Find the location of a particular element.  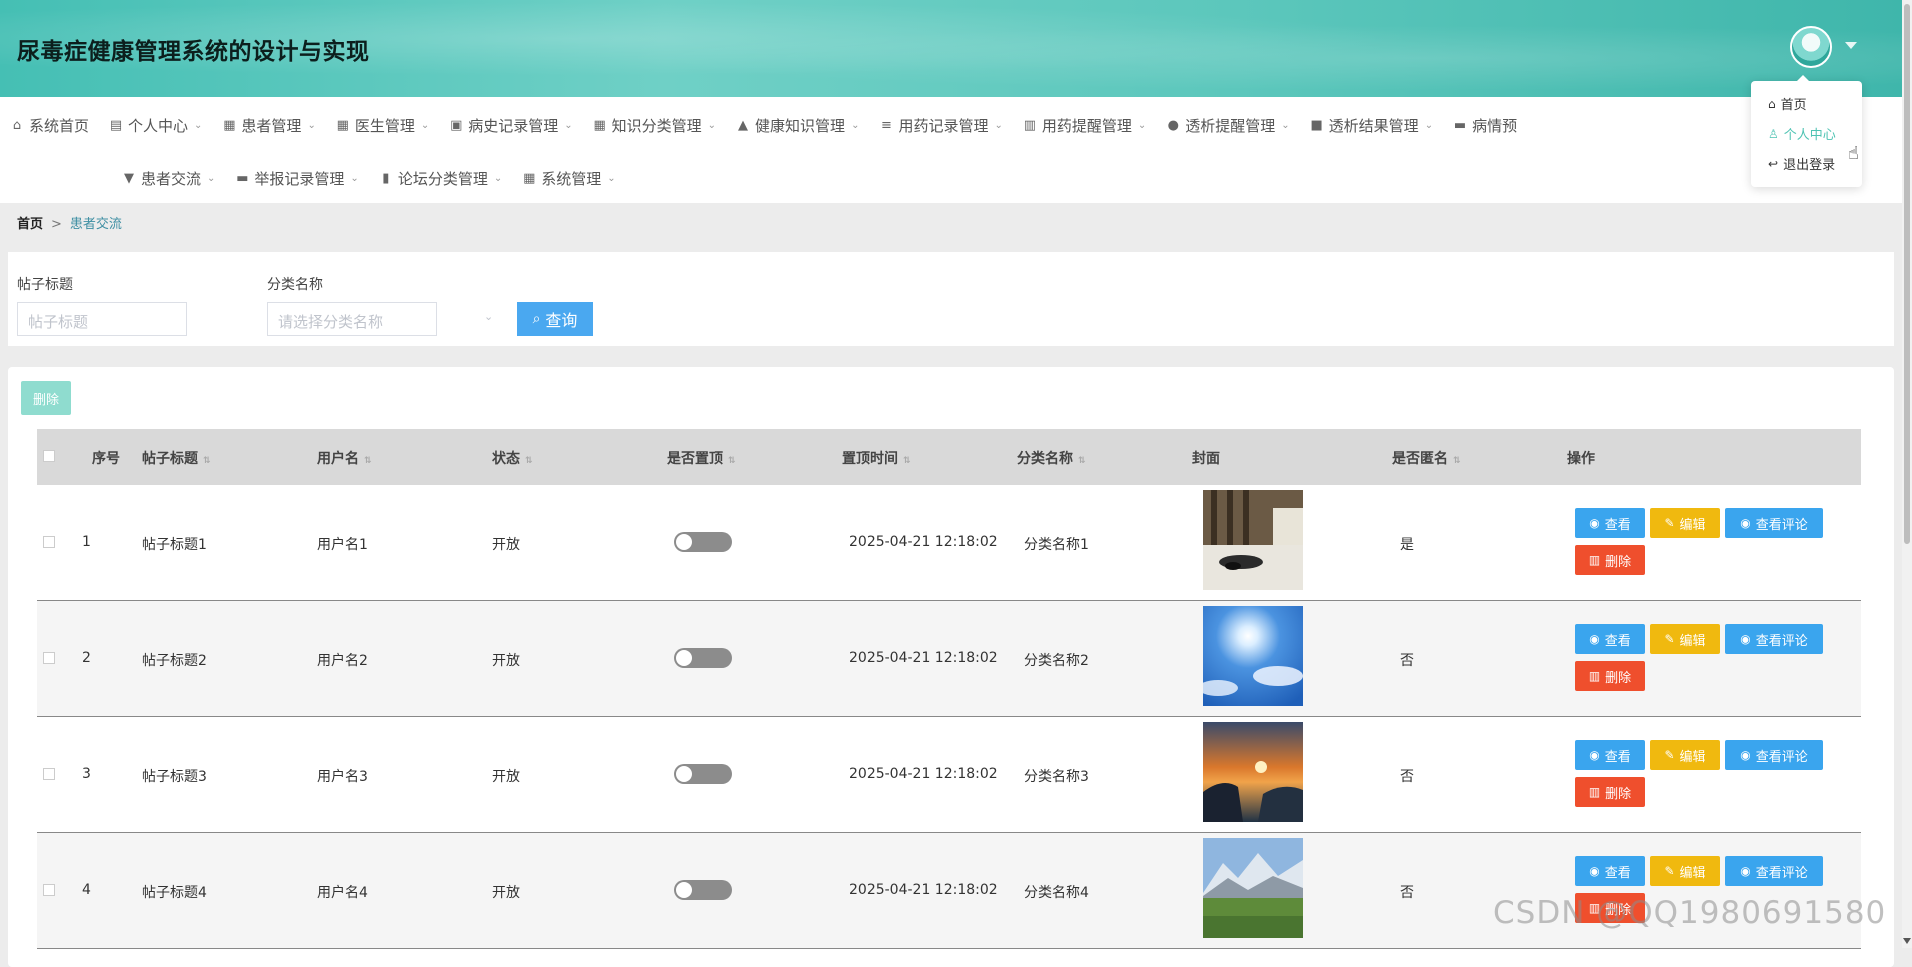

cell-index: 1 is located at coordinates (86, 542).